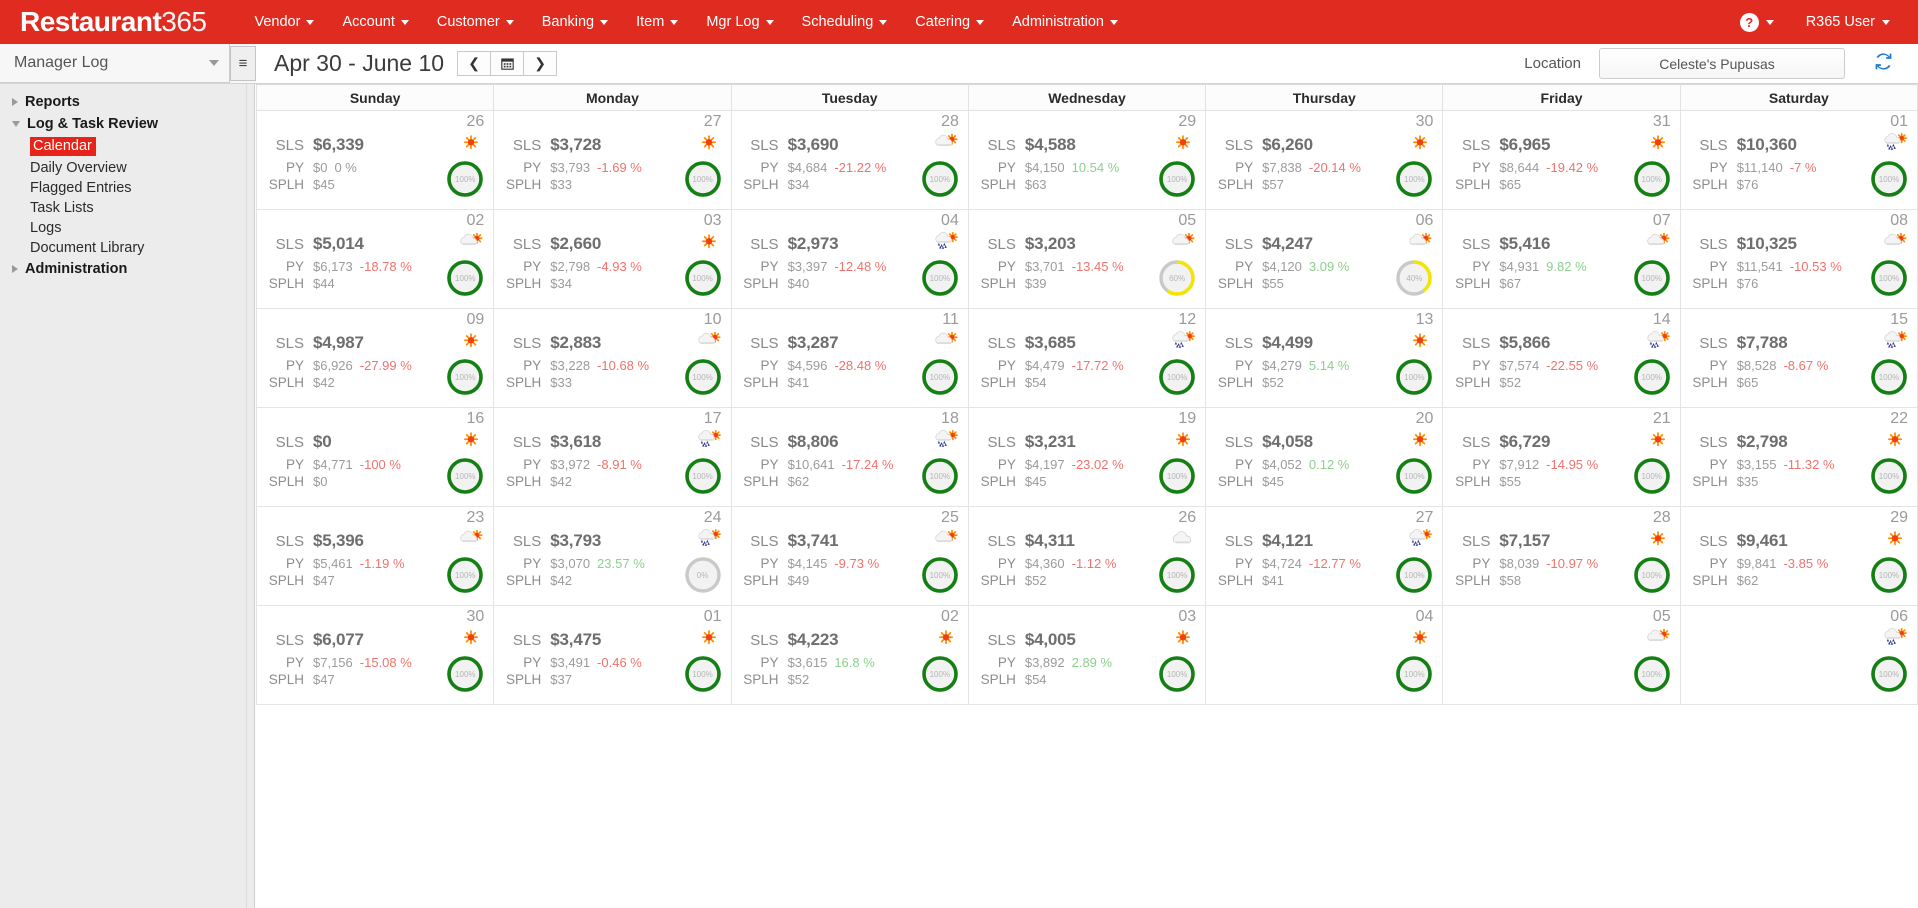 This screenshot has width=1918, height=908. Describe the element at coordinates (127, 168) in the screenshot. I see `sidebar-item-daily-overview: Daily Overview` at that location.